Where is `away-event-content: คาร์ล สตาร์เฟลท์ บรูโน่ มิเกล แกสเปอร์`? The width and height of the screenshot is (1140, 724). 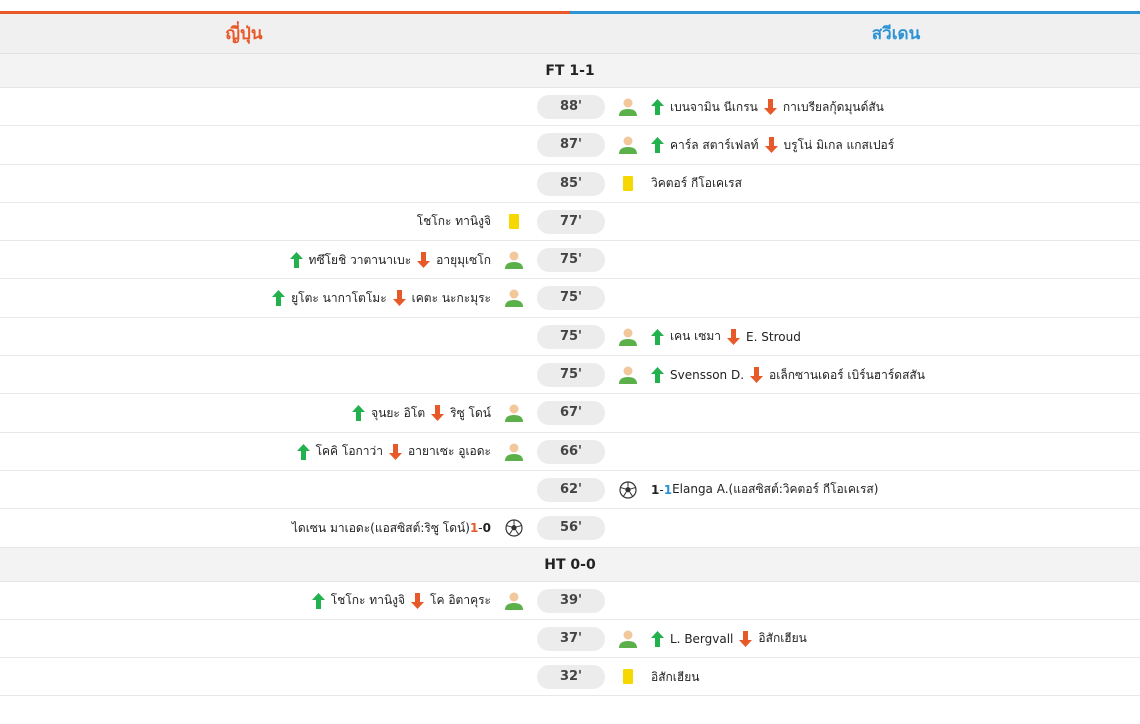 away-event-content: คาร์ล สตาร์เฟลท์ บรูโน่ มิเกล แกสเปอร์ is located at coordinates (772, 145).